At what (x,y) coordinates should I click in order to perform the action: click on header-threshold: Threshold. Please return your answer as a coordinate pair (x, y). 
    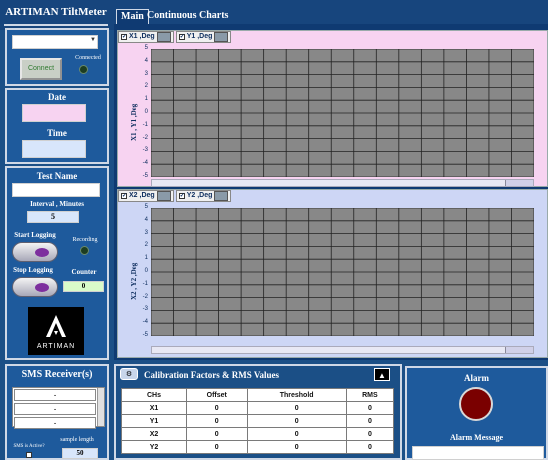
    Looking at the image, I should click on (296, 395).